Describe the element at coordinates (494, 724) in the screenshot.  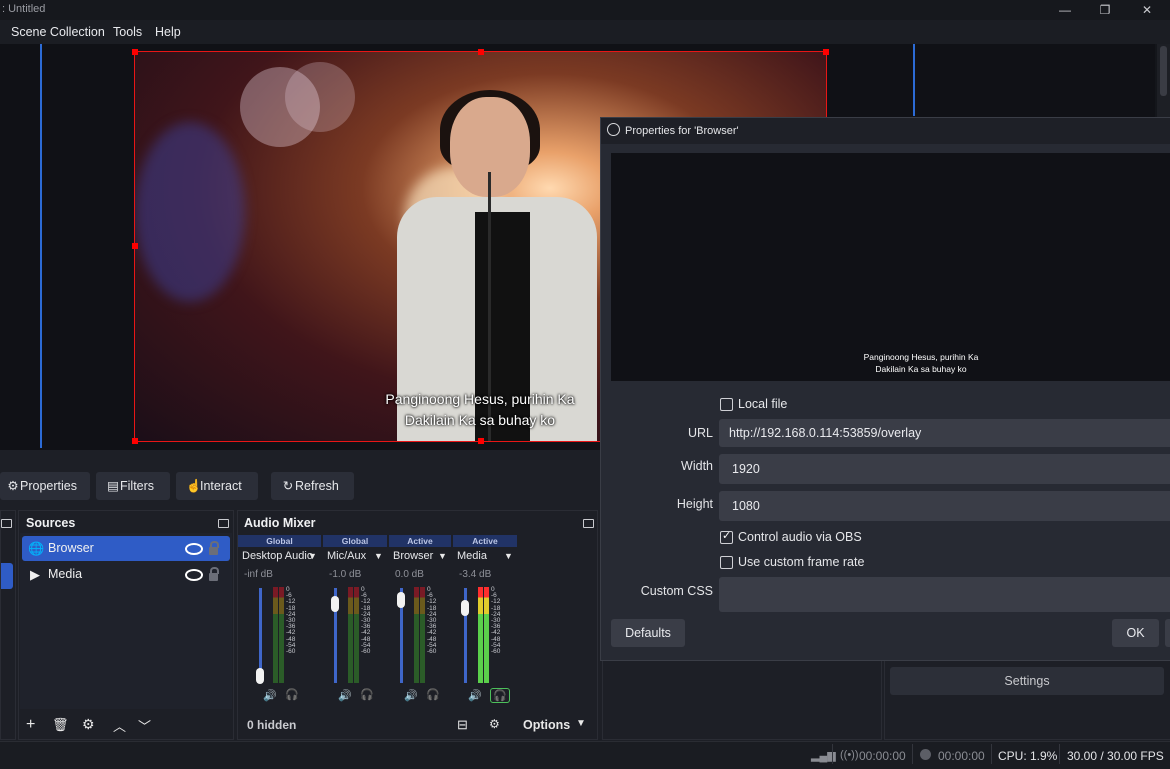
I see `advanced-audio-icon: ⚙` at that location.